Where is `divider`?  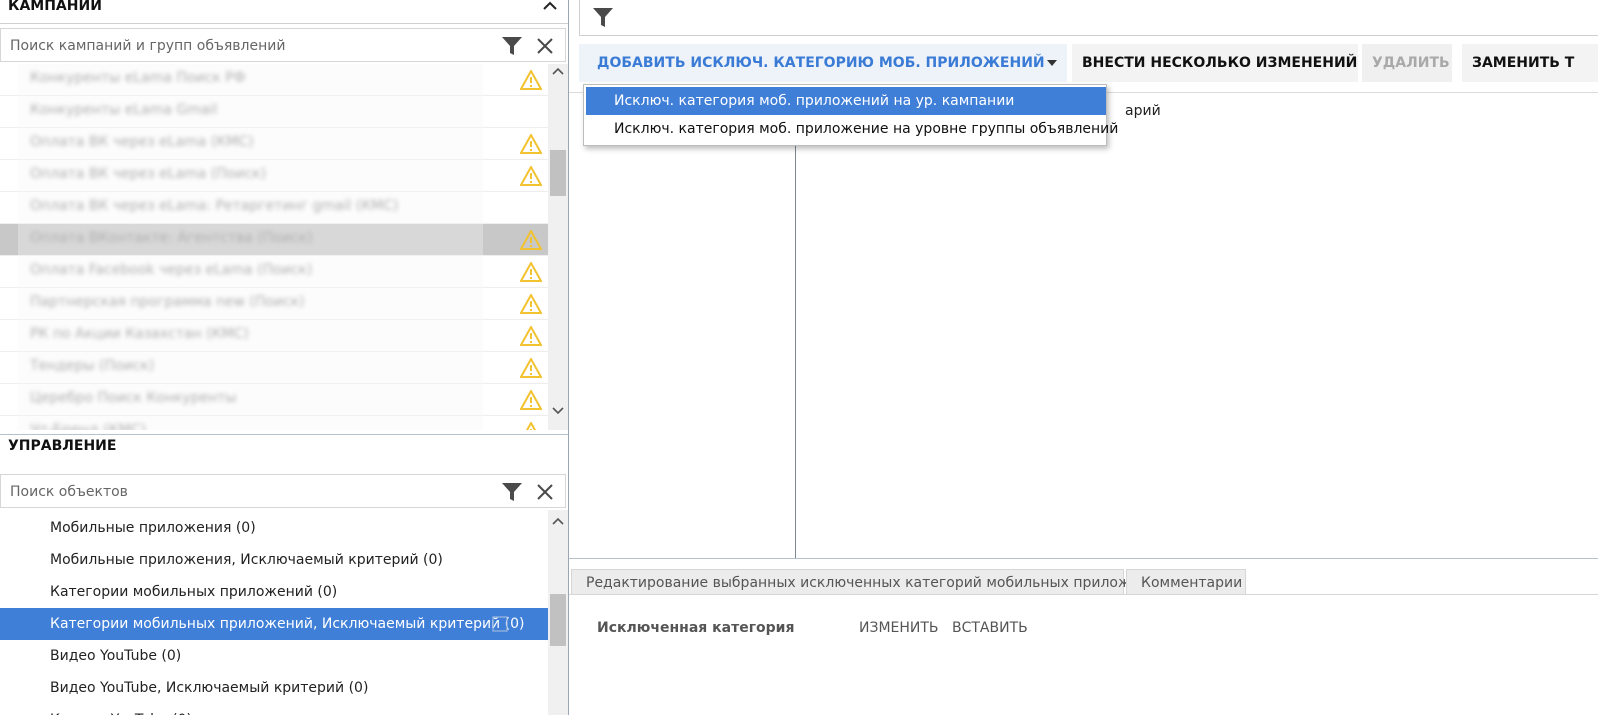
divider is located at coordinates (1083, 594).